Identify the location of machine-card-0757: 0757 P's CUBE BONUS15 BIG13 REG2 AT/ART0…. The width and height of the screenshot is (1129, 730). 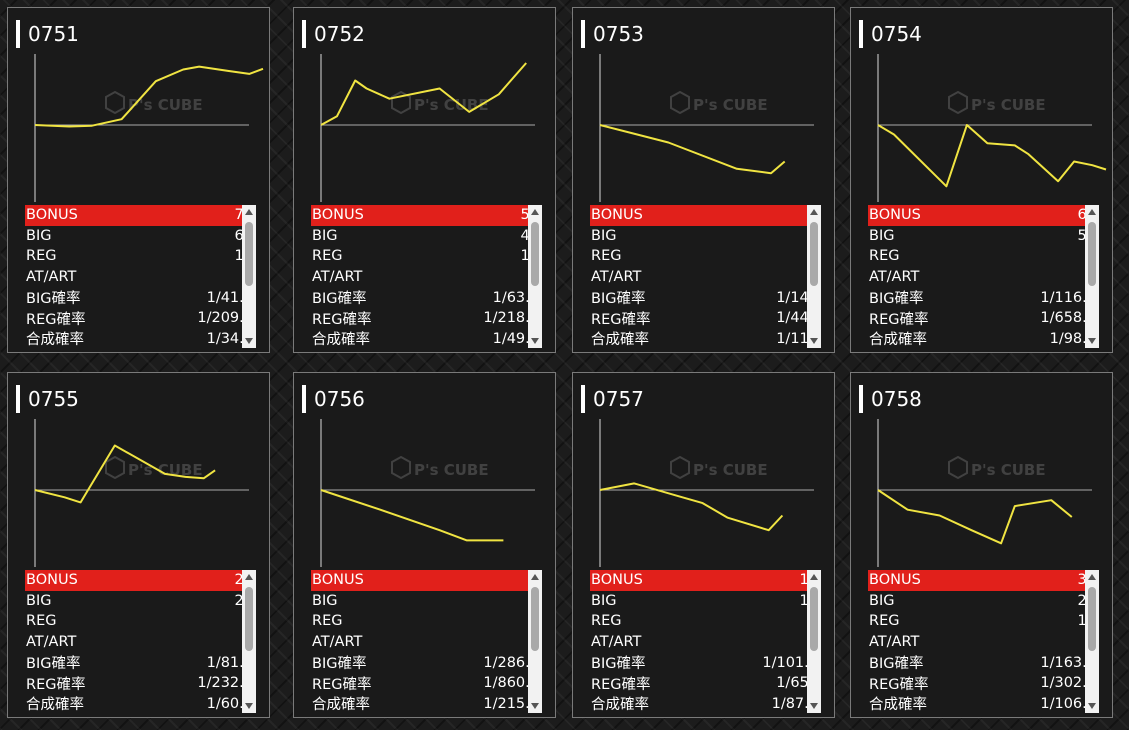
(703, 545).